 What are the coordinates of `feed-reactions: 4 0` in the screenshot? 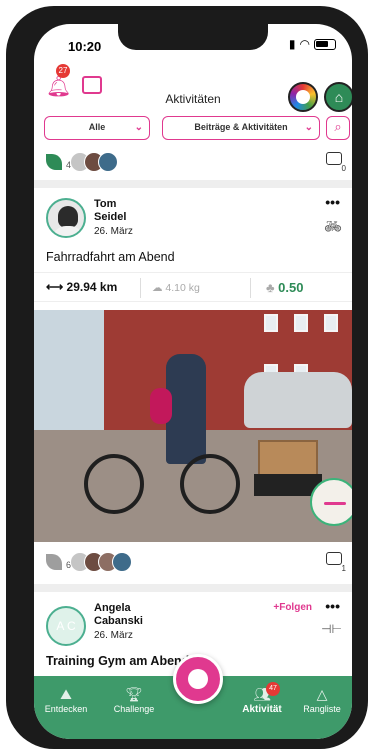 It's located at (196, 163).